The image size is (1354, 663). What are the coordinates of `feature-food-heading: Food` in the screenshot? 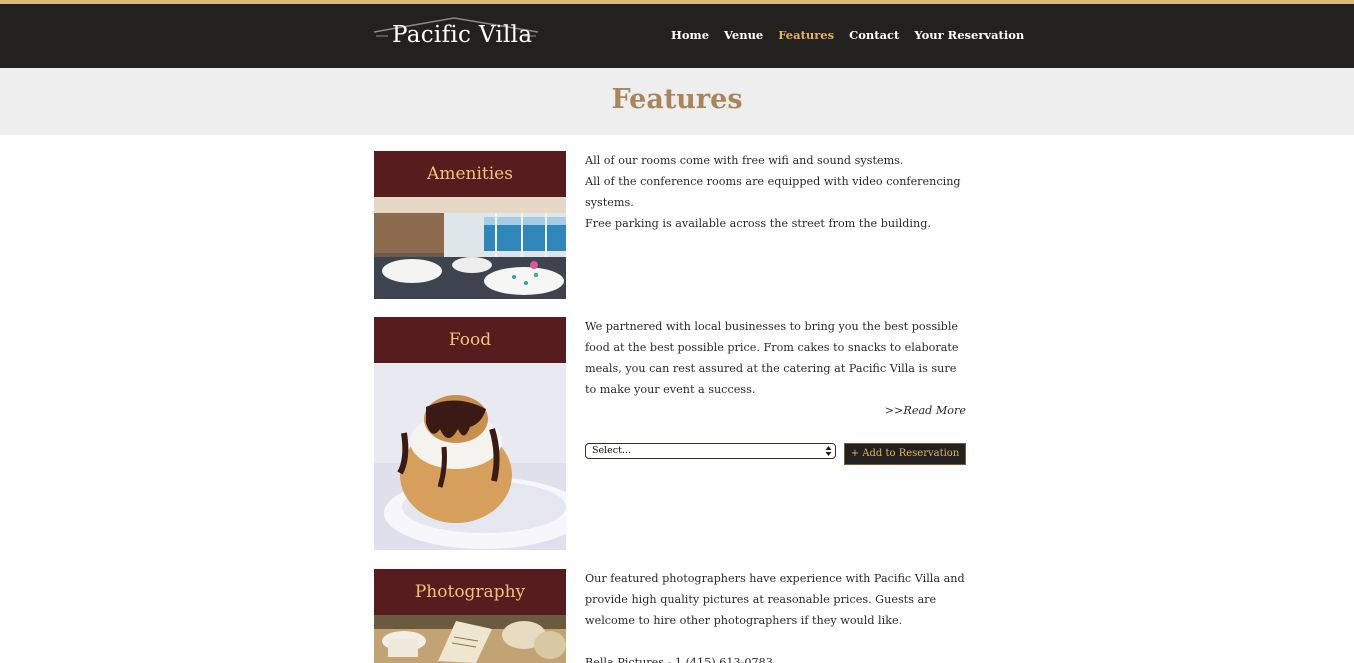 It's located at (470, 340).